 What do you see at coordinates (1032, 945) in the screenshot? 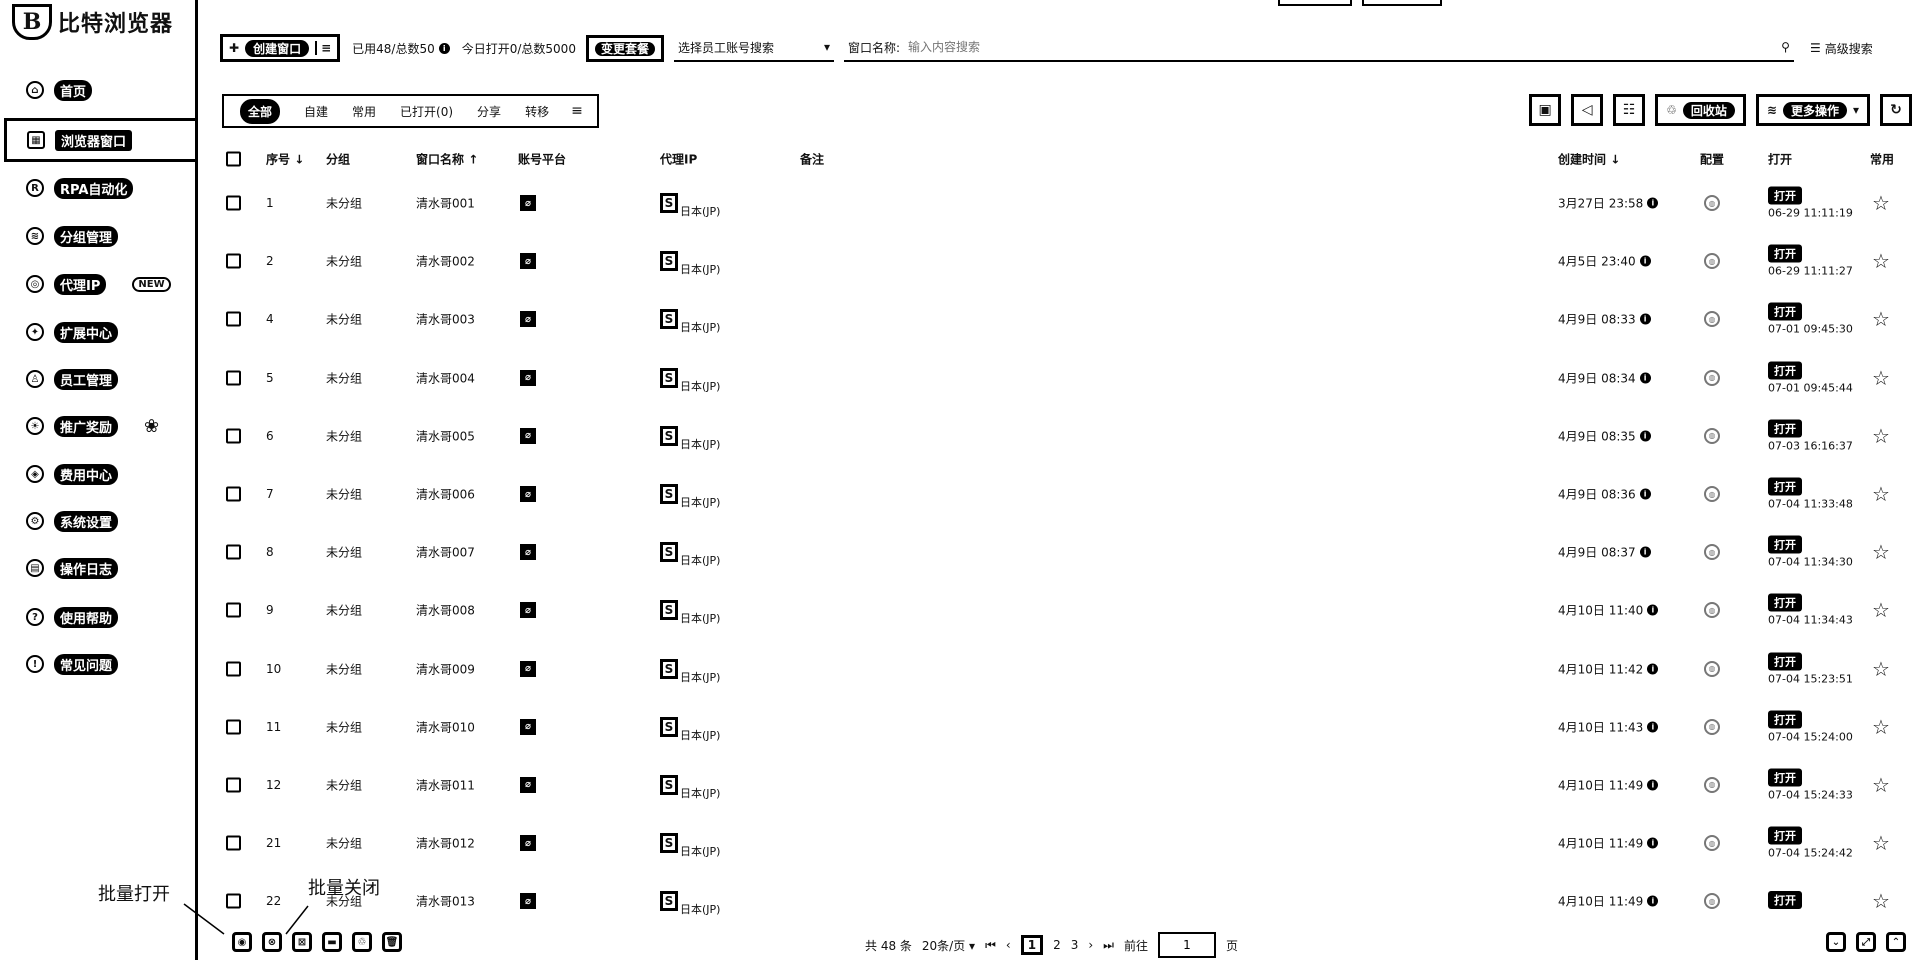
I see `page-1: 1` at bounding box center [1032, 945].